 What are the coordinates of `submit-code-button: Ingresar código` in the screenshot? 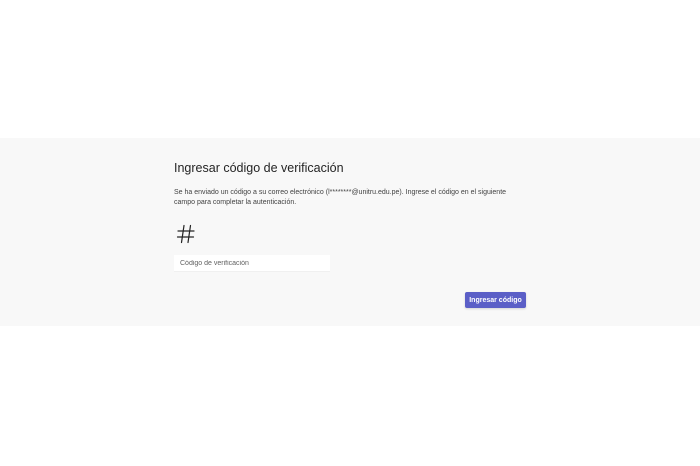 It's located at (495, 300).